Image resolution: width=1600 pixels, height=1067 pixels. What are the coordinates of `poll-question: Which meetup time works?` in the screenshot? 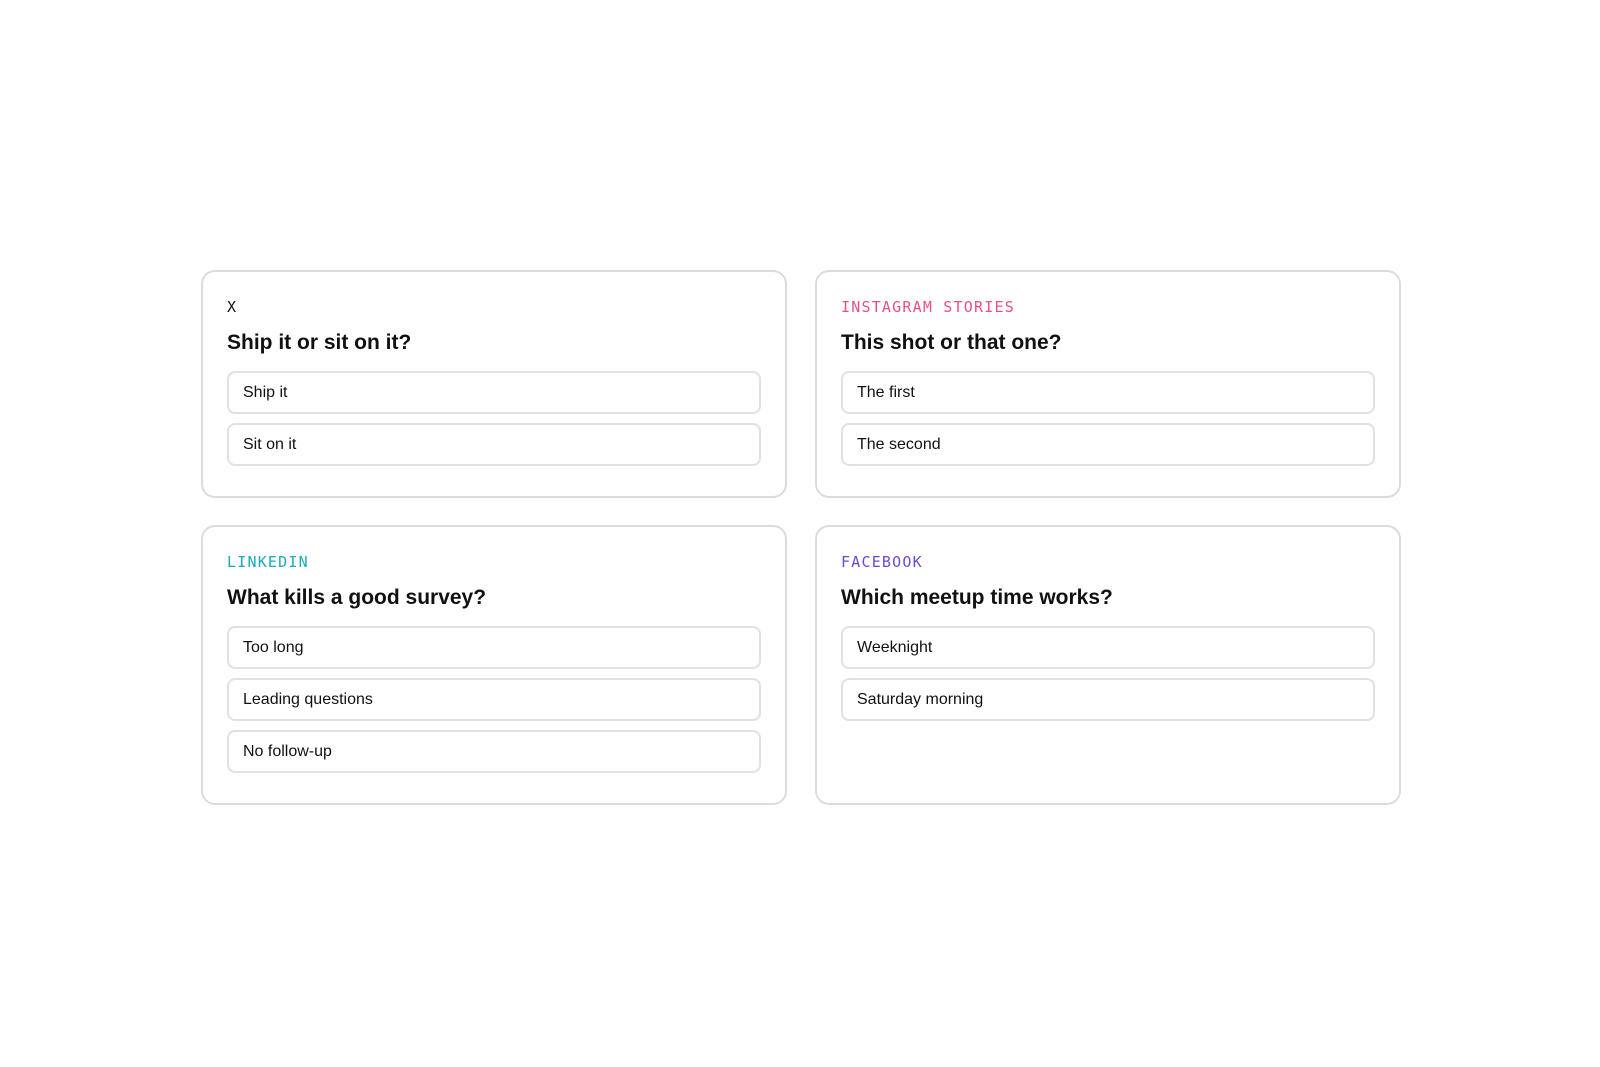 It's located at (977, 597).